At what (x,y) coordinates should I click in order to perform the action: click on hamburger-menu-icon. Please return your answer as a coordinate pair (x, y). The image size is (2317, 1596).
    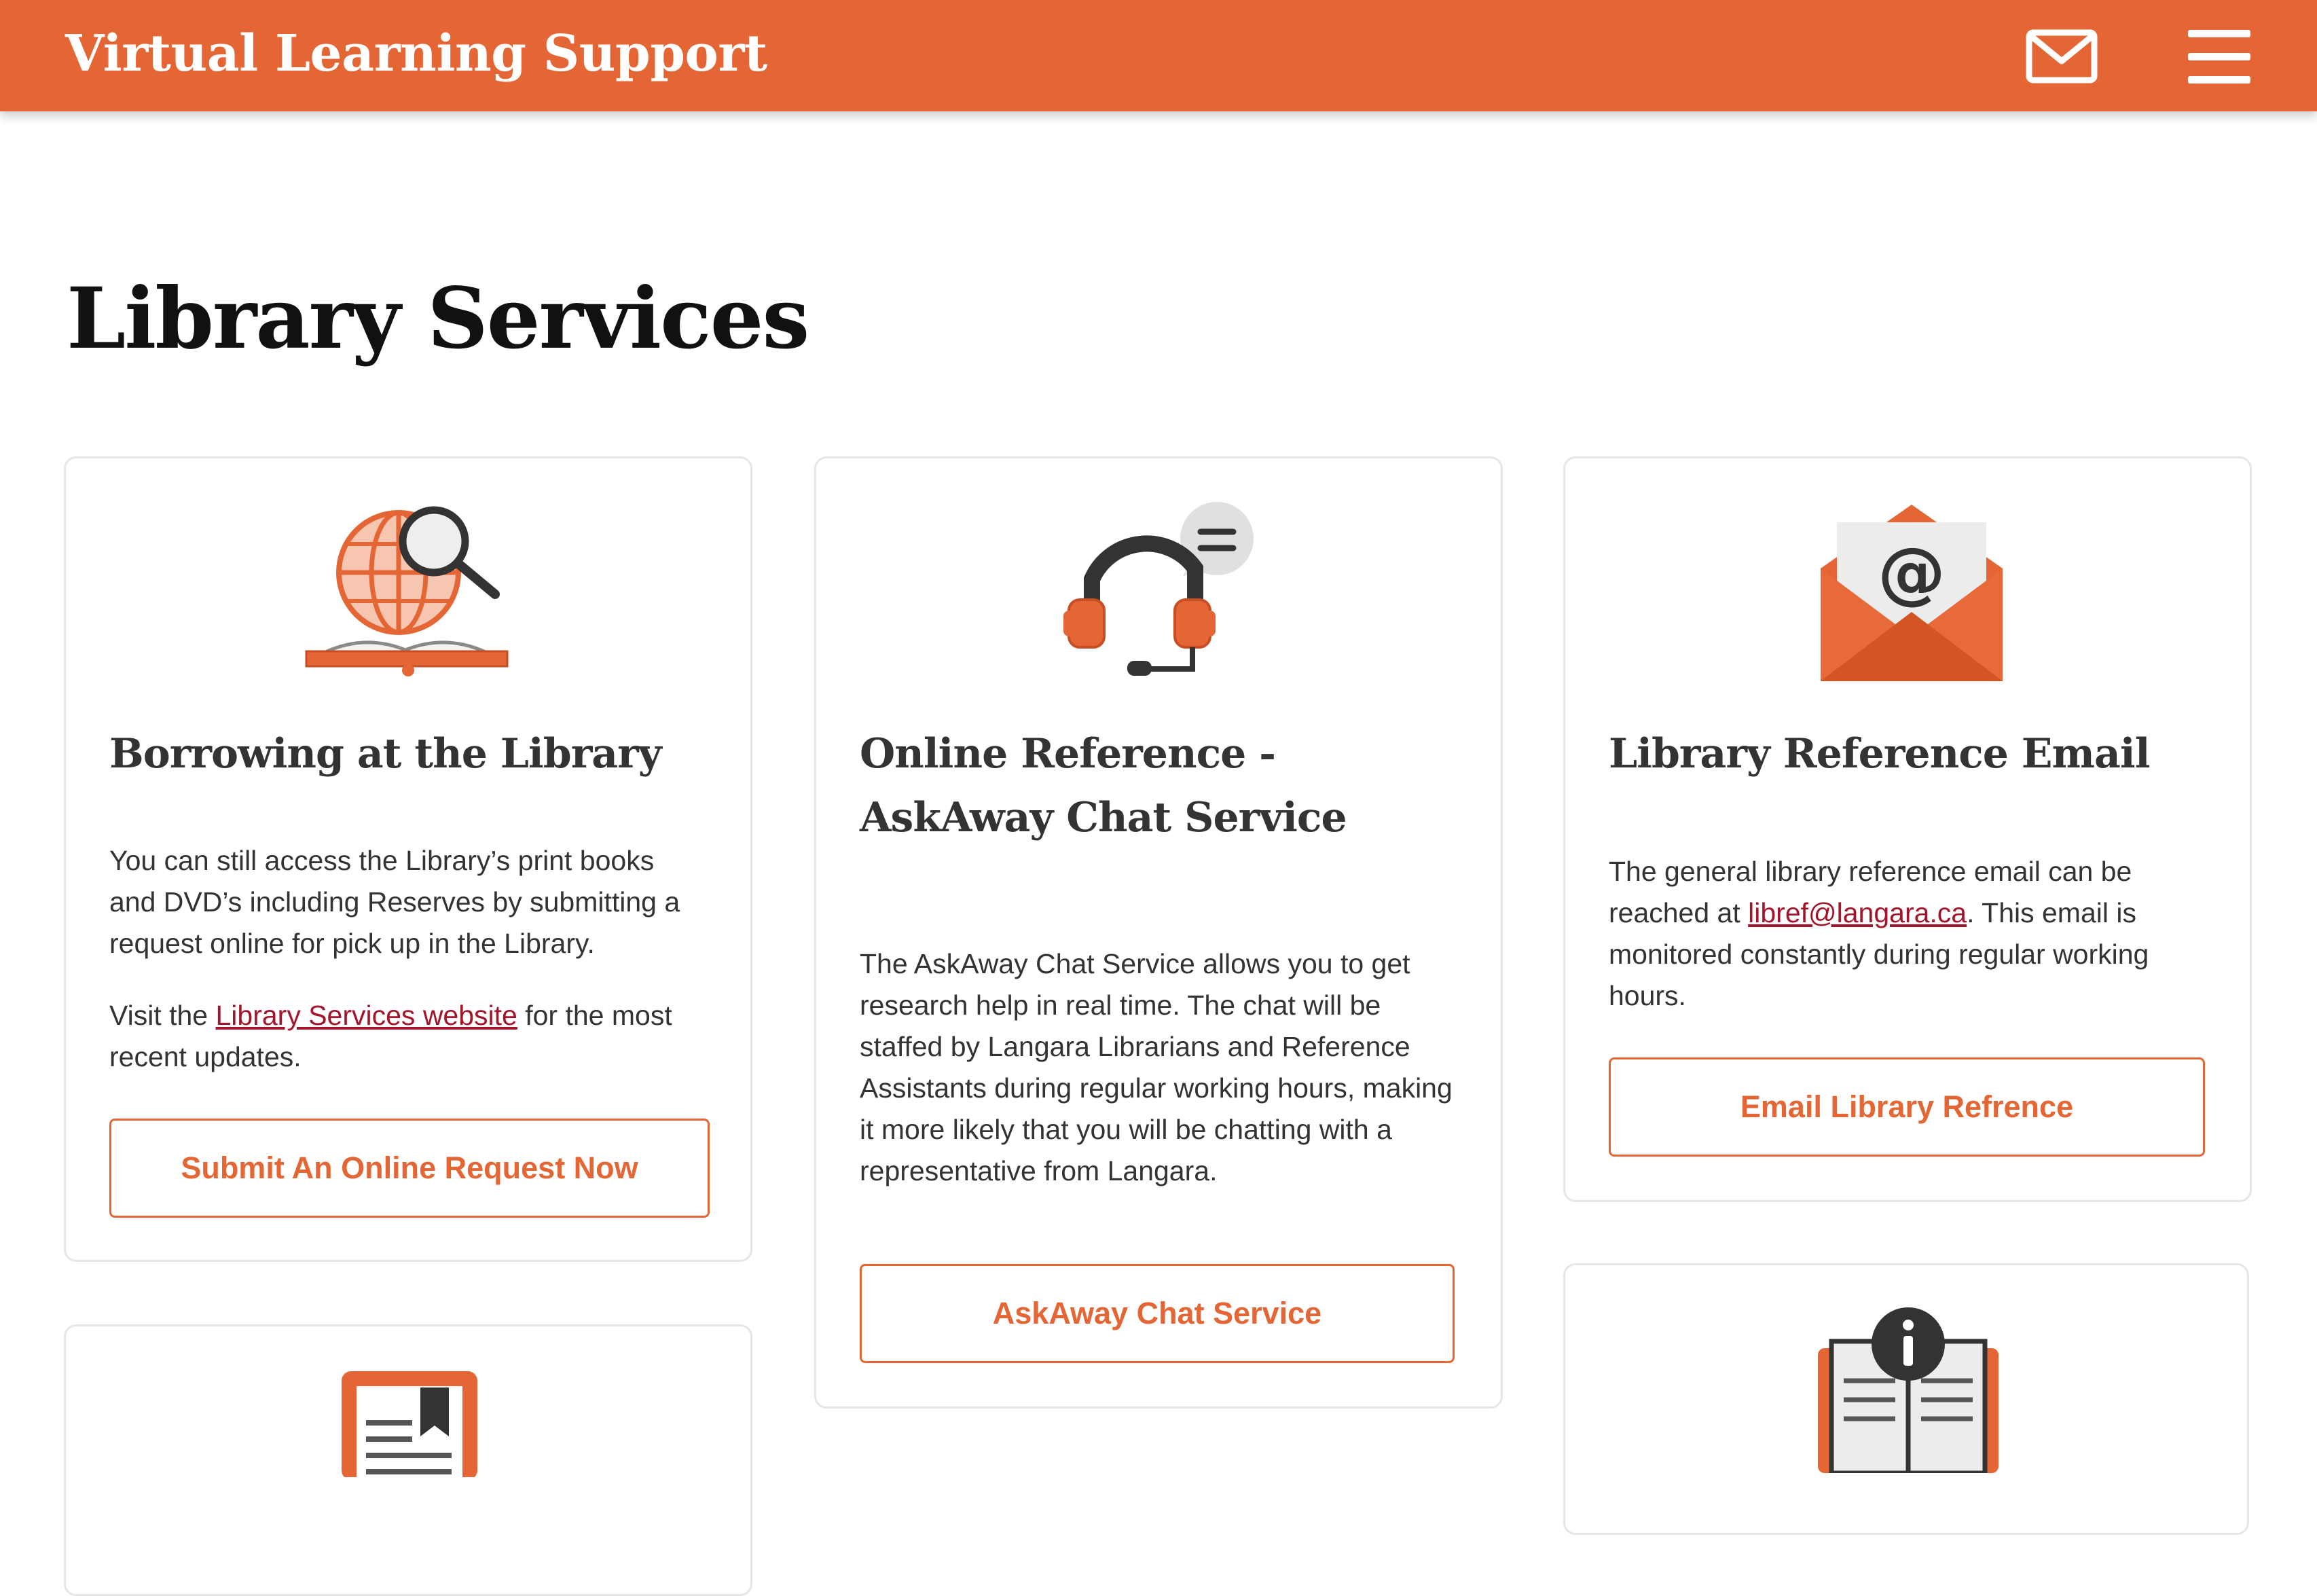
    Looking at the image, I should click on (2219, 57).